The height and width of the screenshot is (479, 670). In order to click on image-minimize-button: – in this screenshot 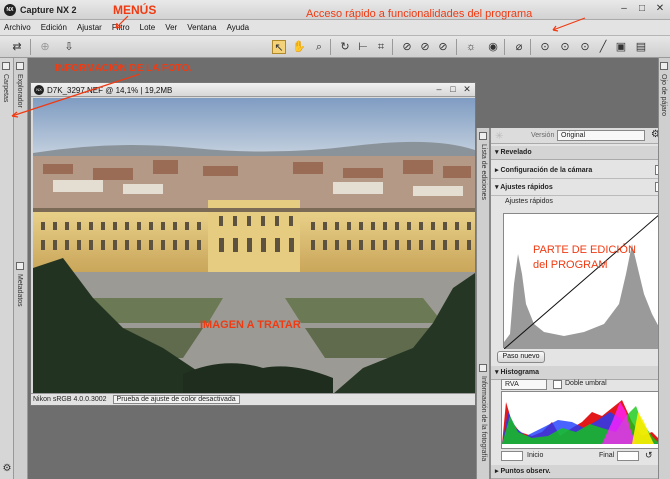, I will do `click(439, 89)`.